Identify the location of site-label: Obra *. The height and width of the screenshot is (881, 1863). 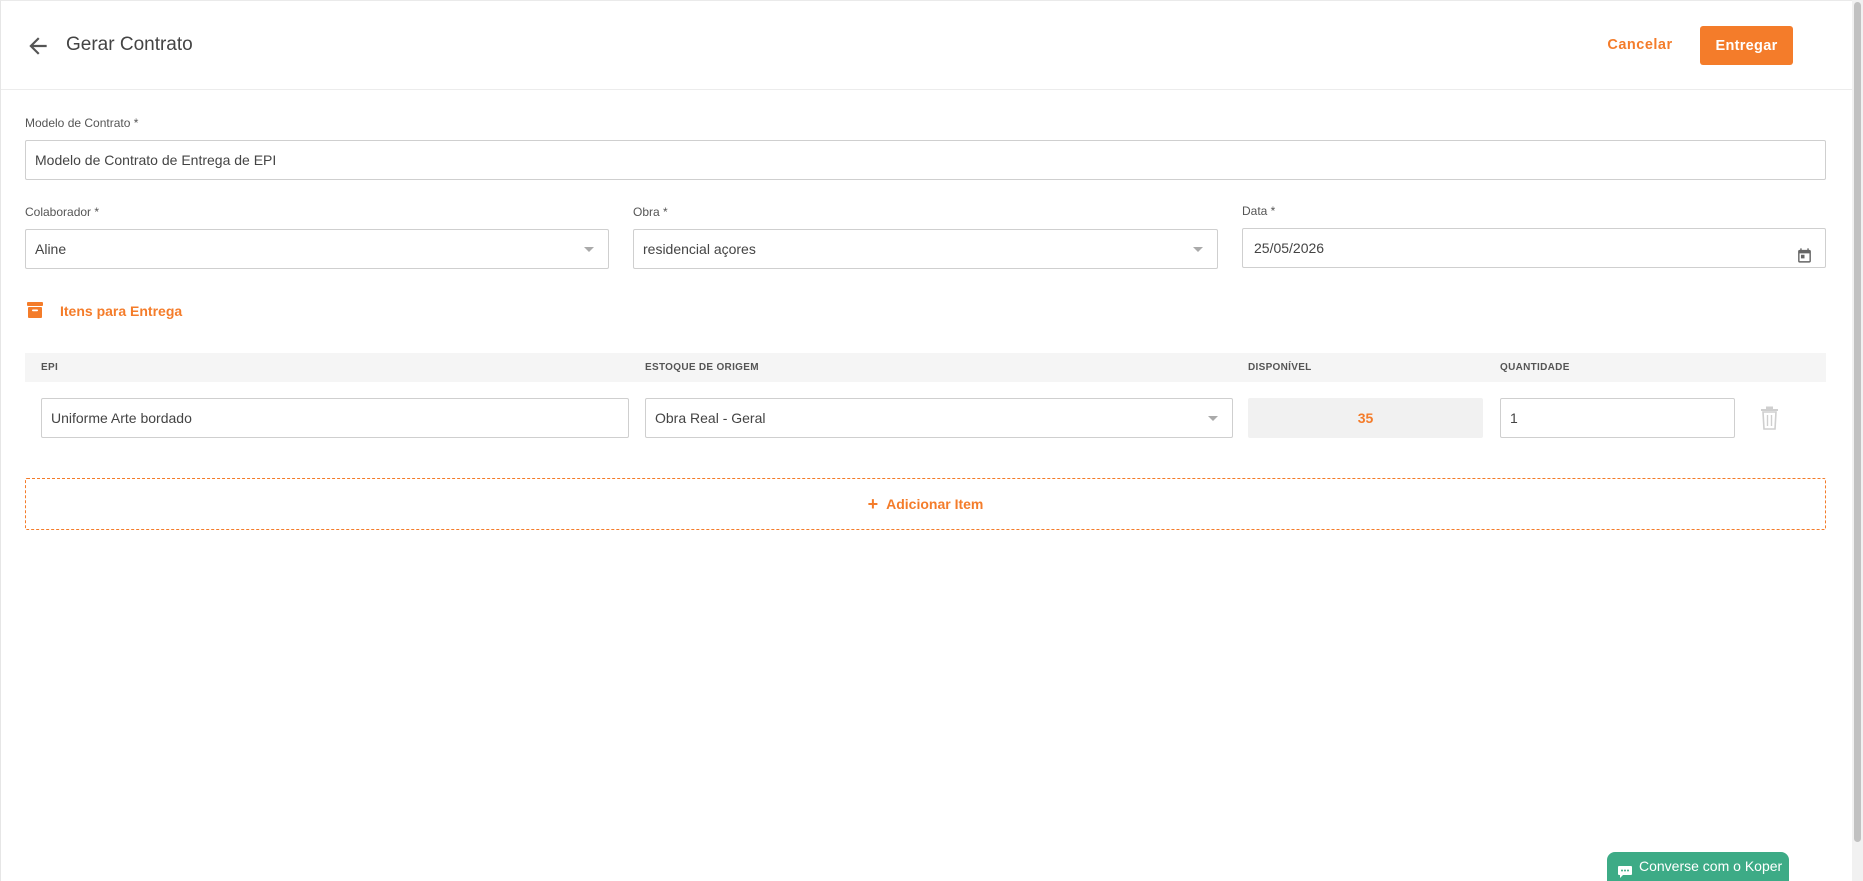
(650, 212).